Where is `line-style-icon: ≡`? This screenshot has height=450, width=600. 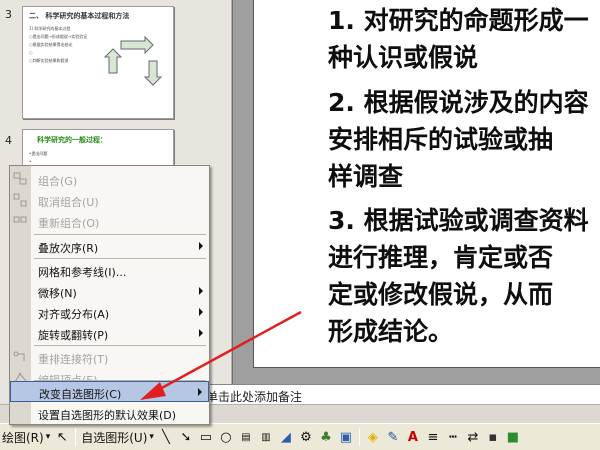 line-style-icon: ≡ is located at coordinates (433, 437).